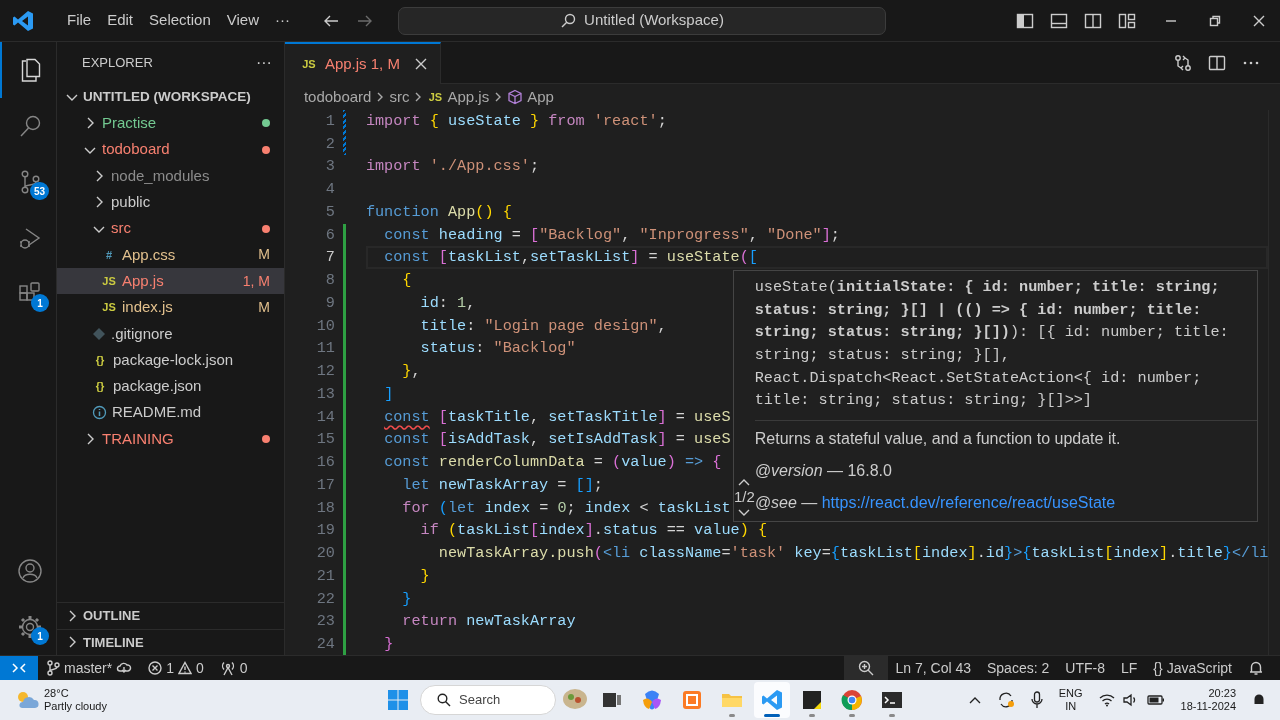  I want to click on line-number: 20, so click(325, 554).